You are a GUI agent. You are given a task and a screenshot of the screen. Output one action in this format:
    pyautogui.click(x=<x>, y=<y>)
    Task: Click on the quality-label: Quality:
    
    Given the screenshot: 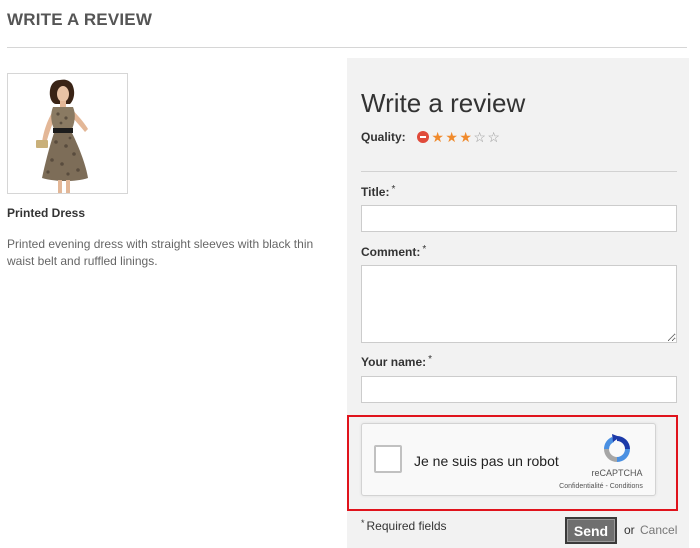 What is the action you would take?
    pyautogui.click(x=383, y=137)
    